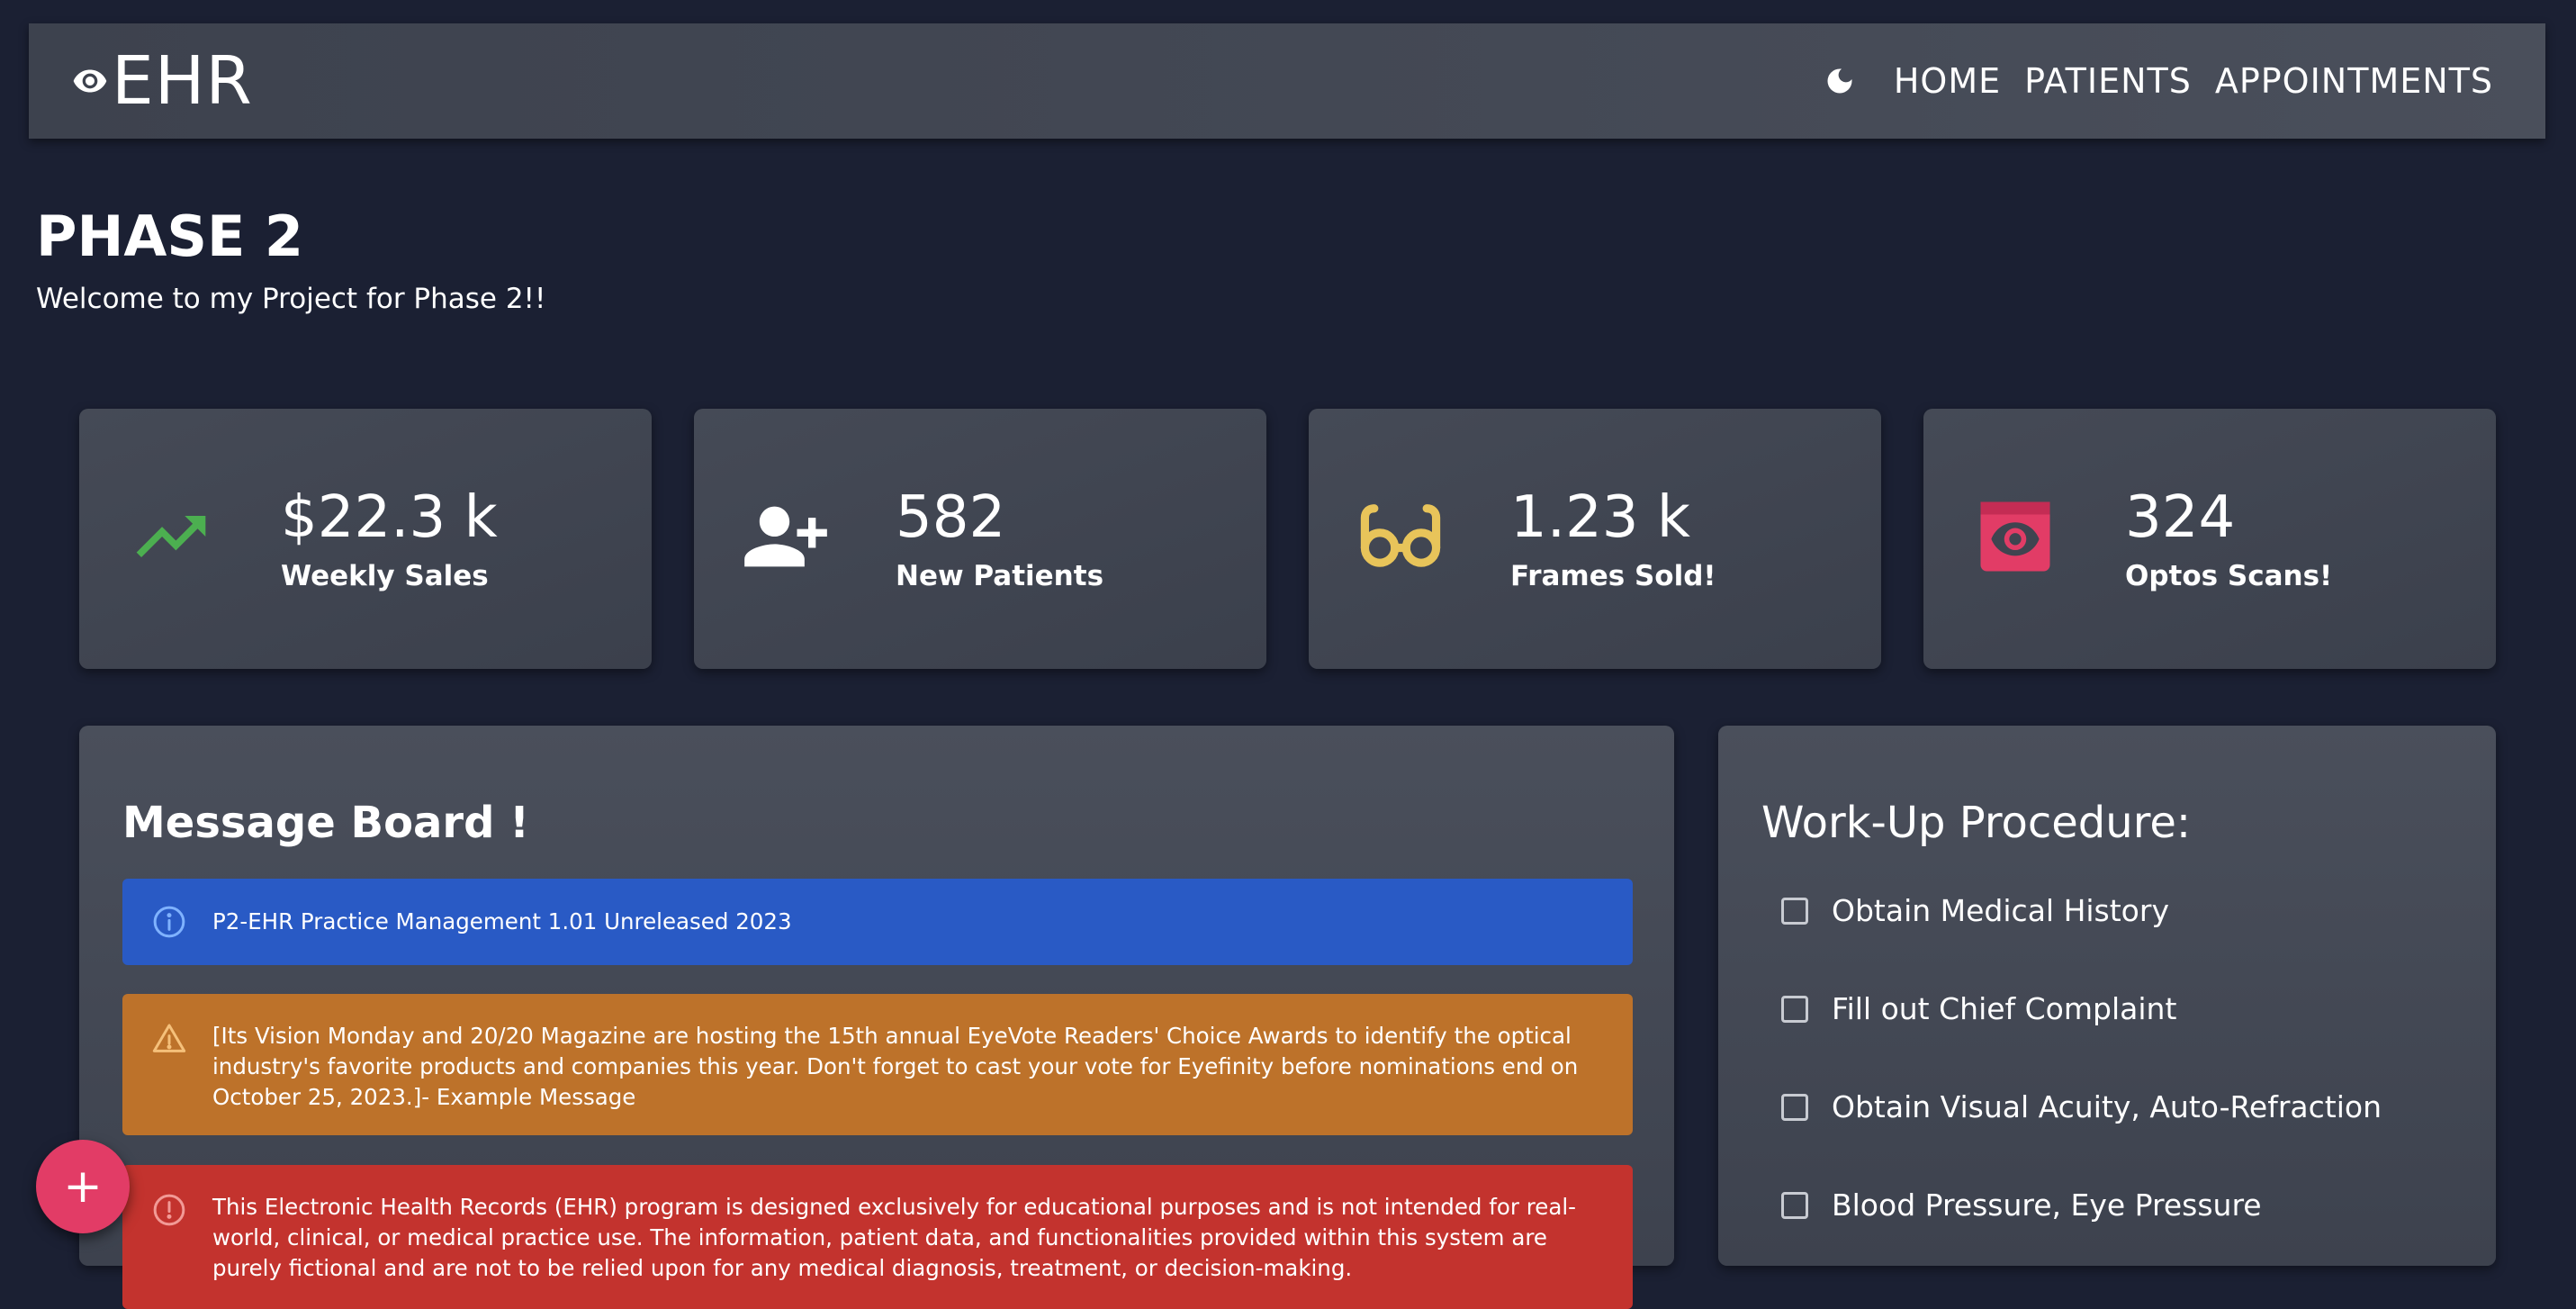 The image size is (2576, 1309). I want to click on brand-title: EHR, so click(182, 81).